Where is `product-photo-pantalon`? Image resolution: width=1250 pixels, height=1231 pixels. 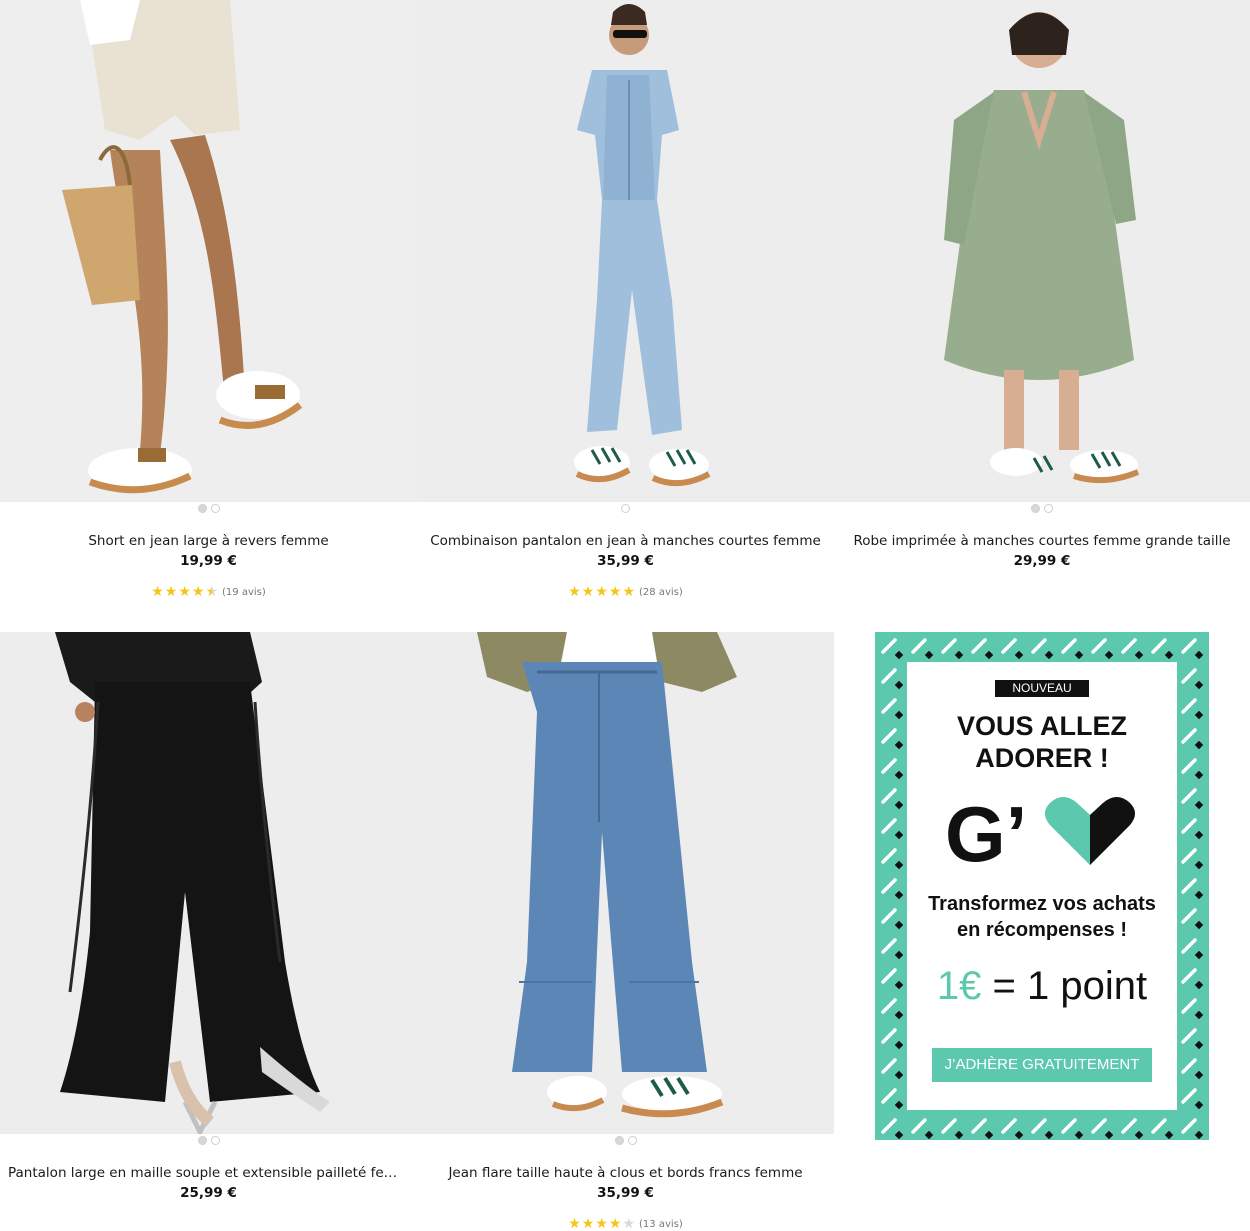
product-photo-pantalon is located at coordinates (208, 883).